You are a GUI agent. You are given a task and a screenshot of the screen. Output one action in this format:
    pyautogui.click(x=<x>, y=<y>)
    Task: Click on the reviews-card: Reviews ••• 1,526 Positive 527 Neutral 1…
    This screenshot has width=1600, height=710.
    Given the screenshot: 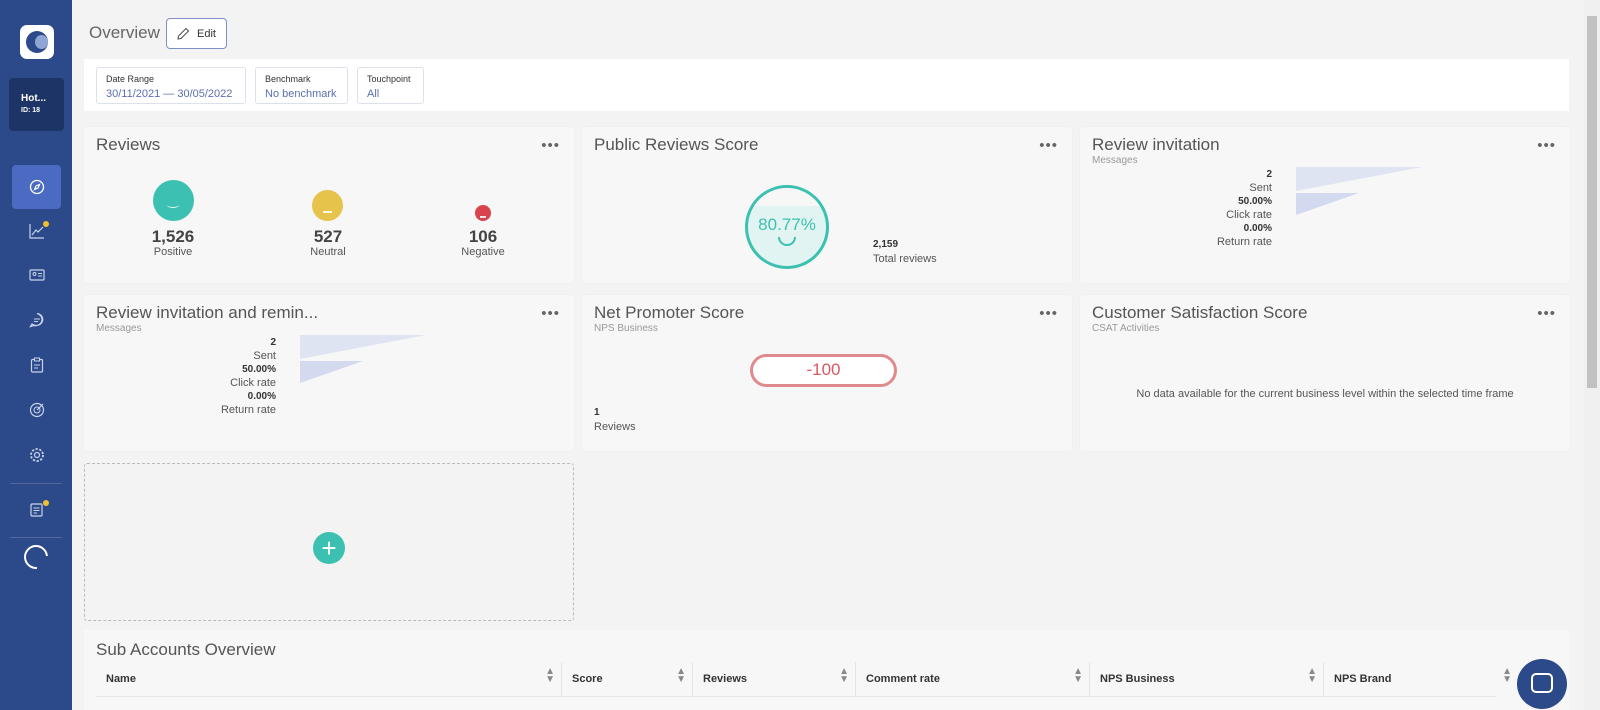 What is the action you would take?
    pyautogui.click(x=329, y=205)
    